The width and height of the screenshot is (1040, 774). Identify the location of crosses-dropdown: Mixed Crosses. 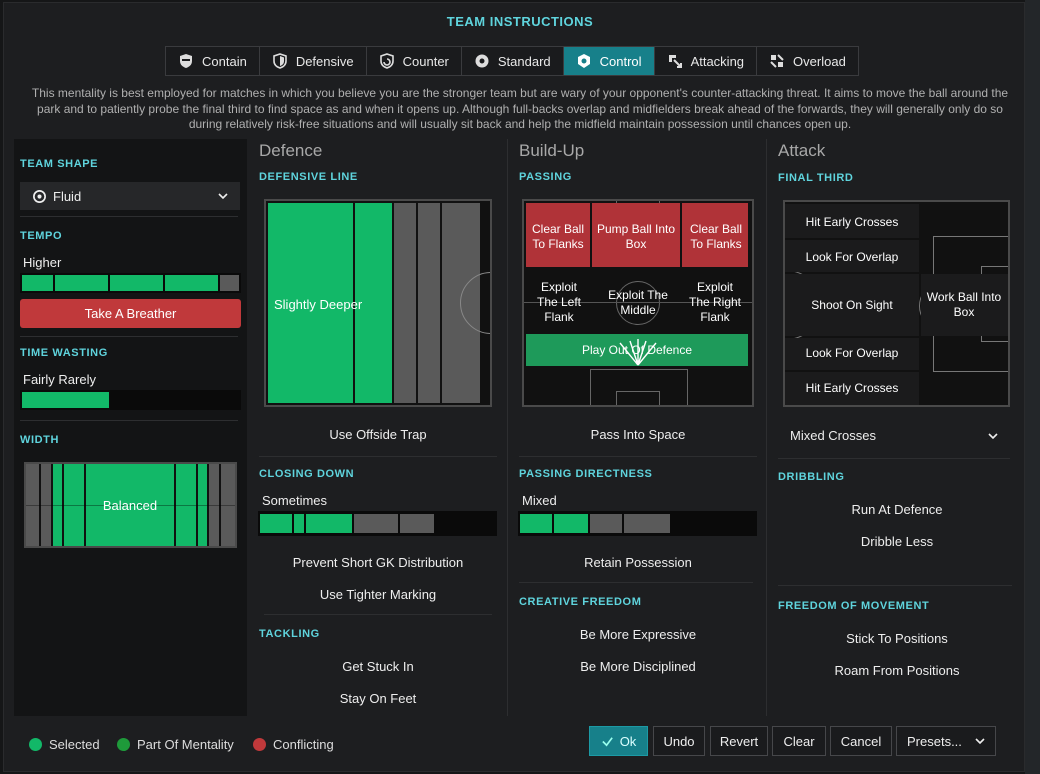
(894, 435).